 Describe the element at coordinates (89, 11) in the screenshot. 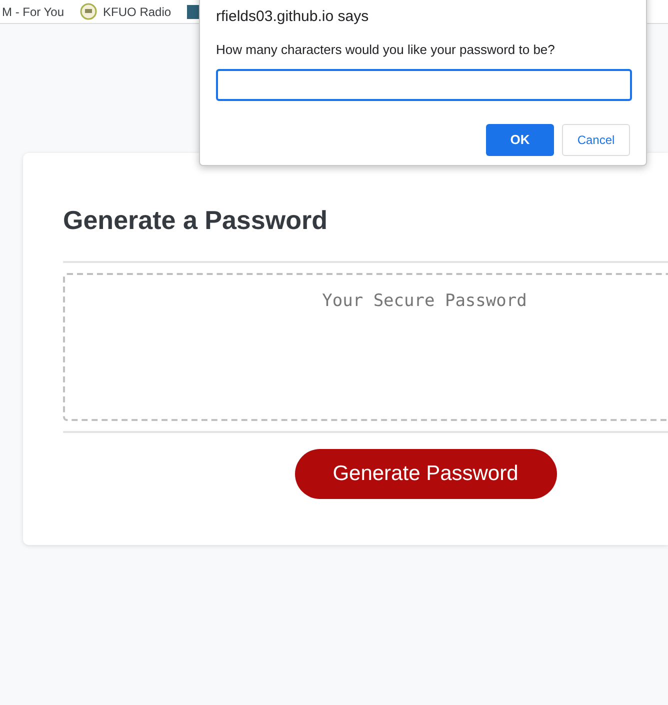

I see `radio-logo-icon` at that location.